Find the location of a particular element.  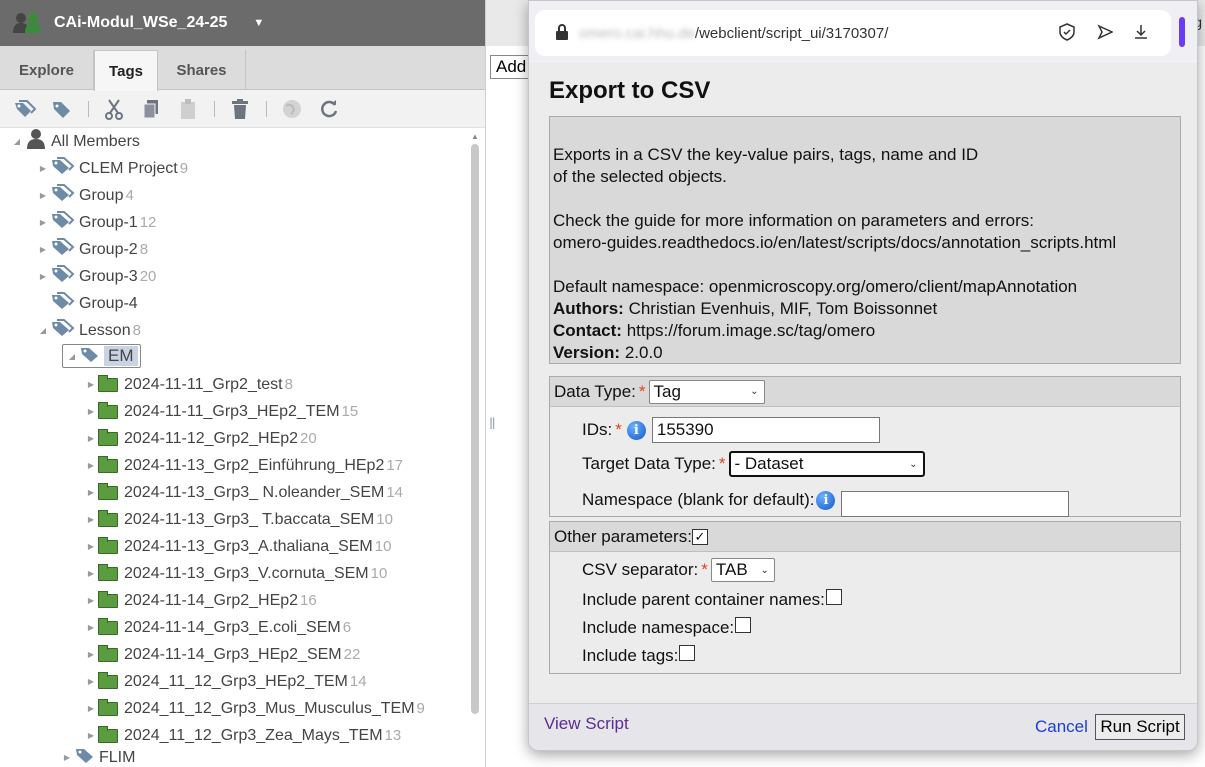

lock-icon is located at coordinates (562, 34).